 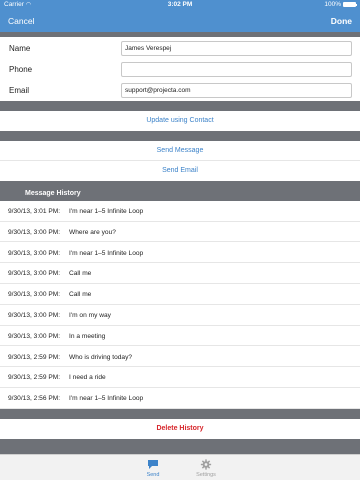 I want to click on battery-percent: 100%, so click(x=332, y=4).